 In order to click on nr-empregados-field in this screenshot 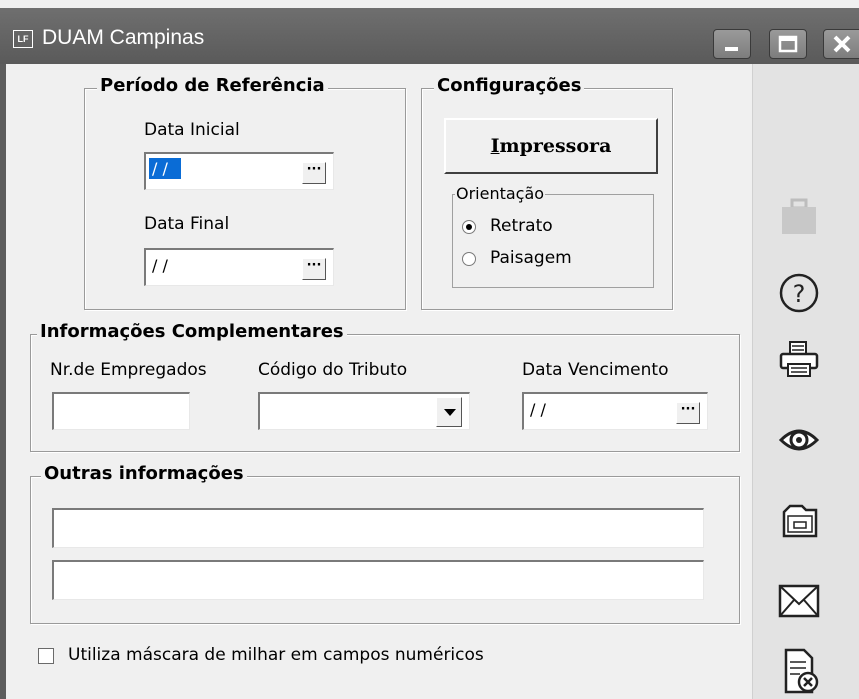, I will do `click(121, 411)`.